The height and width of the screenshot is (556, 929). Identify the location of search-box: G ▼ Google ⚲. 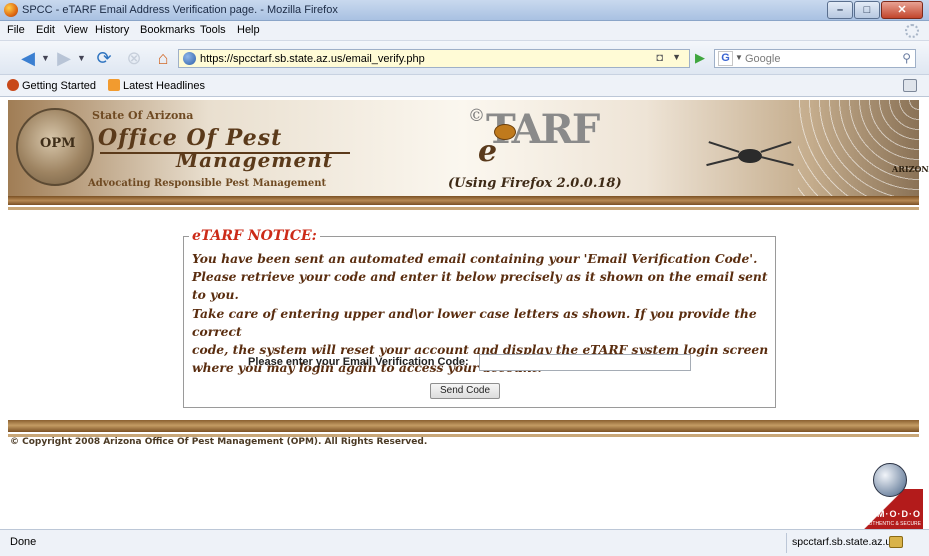
(815, 58).